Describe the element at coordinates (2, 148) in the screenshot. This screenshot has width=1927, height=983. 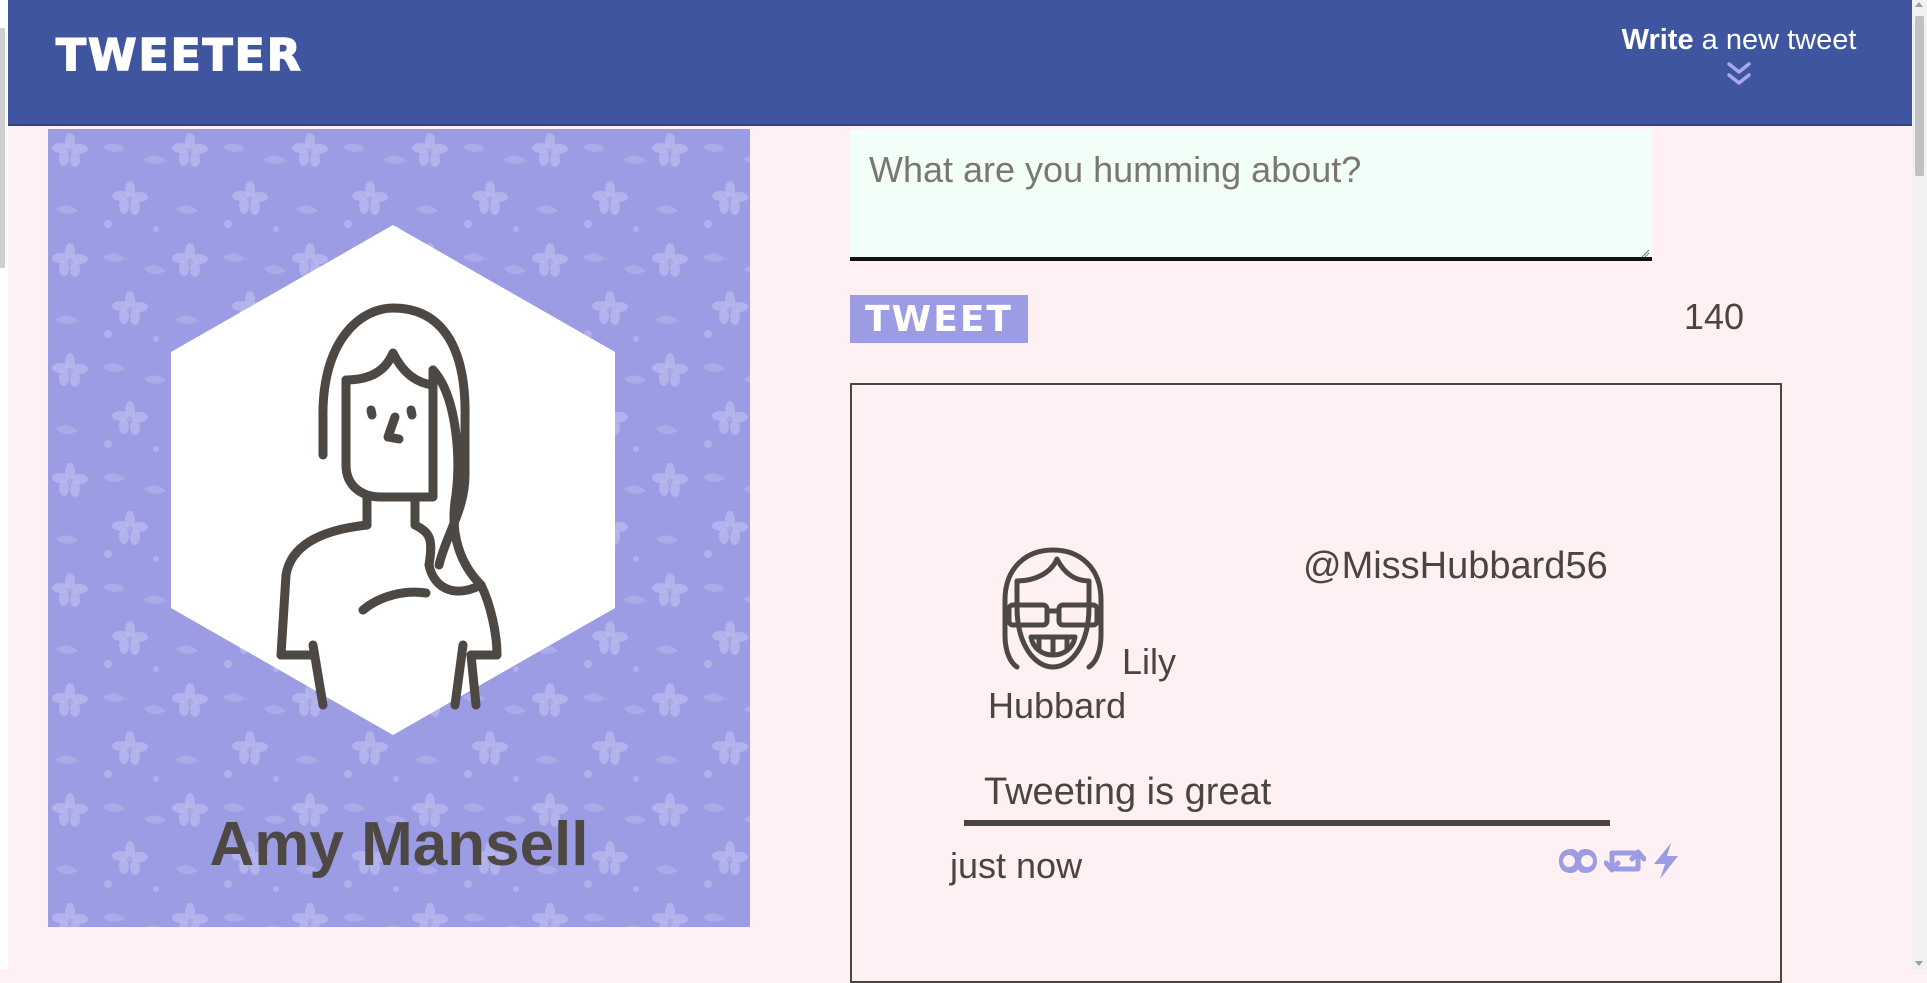
I see `left-edge-marker` at that location.